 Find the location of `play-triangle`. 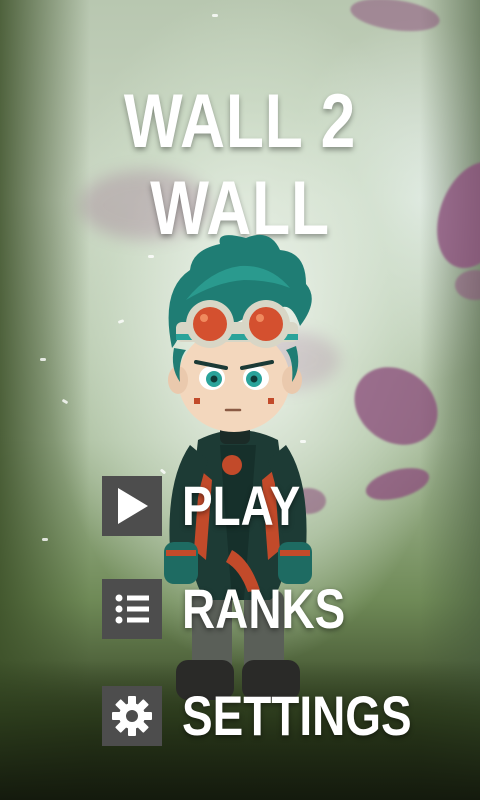

play-triangle is located at coordinates (133, 506).